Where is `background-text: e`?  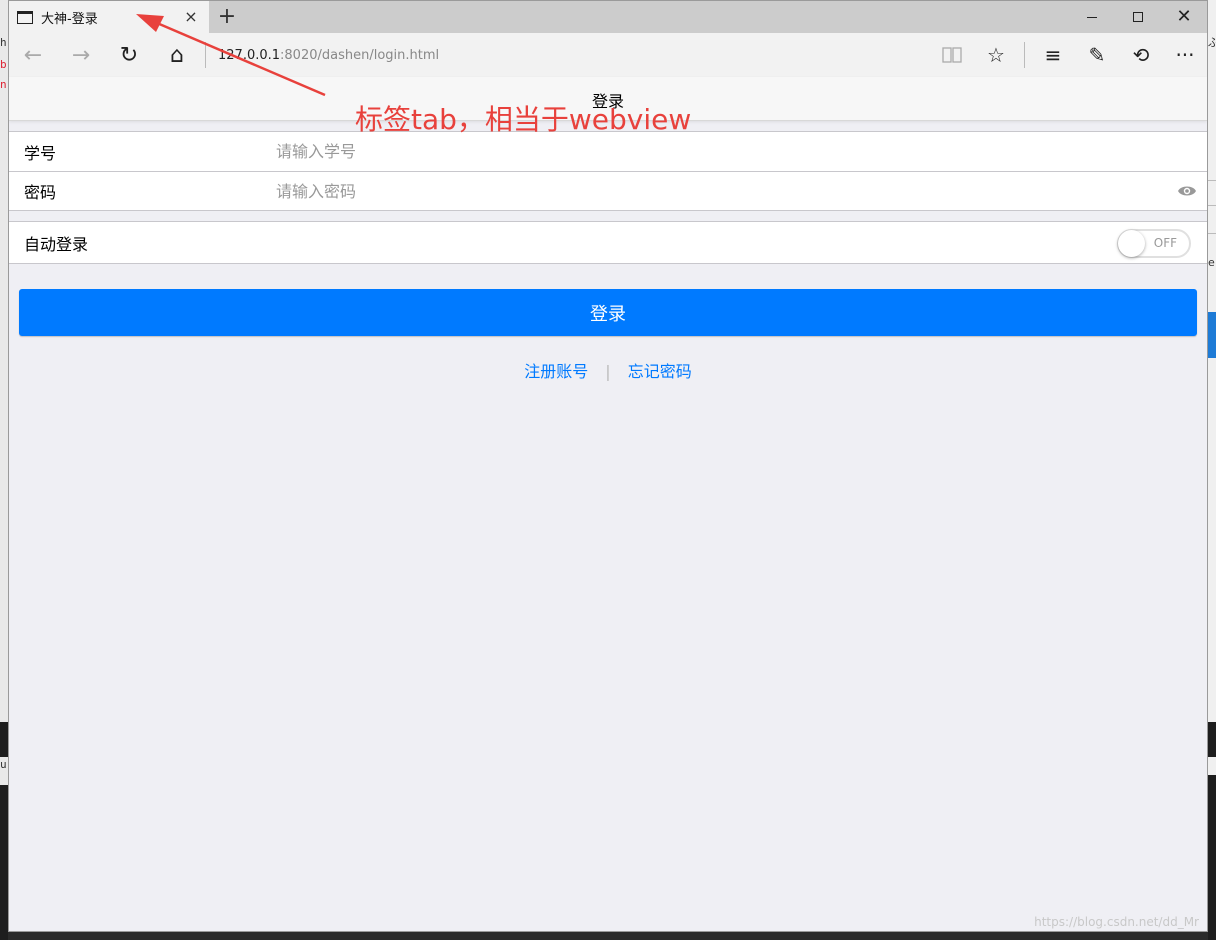 background-text: e is located at coordinates (1211, 262).